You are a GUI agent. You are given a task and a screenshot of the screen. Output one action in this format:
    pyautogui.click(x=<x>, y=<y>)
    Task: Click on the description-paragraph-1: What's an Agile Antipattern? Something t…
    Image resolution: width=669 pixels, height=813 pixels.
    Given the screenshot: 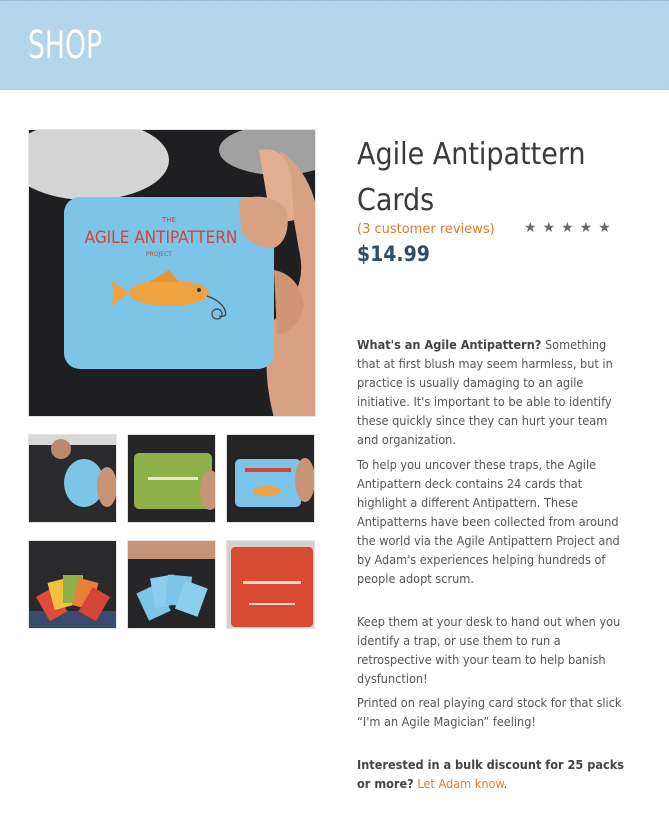 What is the action you would take?
    pyautogui.click(x=494, y=392)
    